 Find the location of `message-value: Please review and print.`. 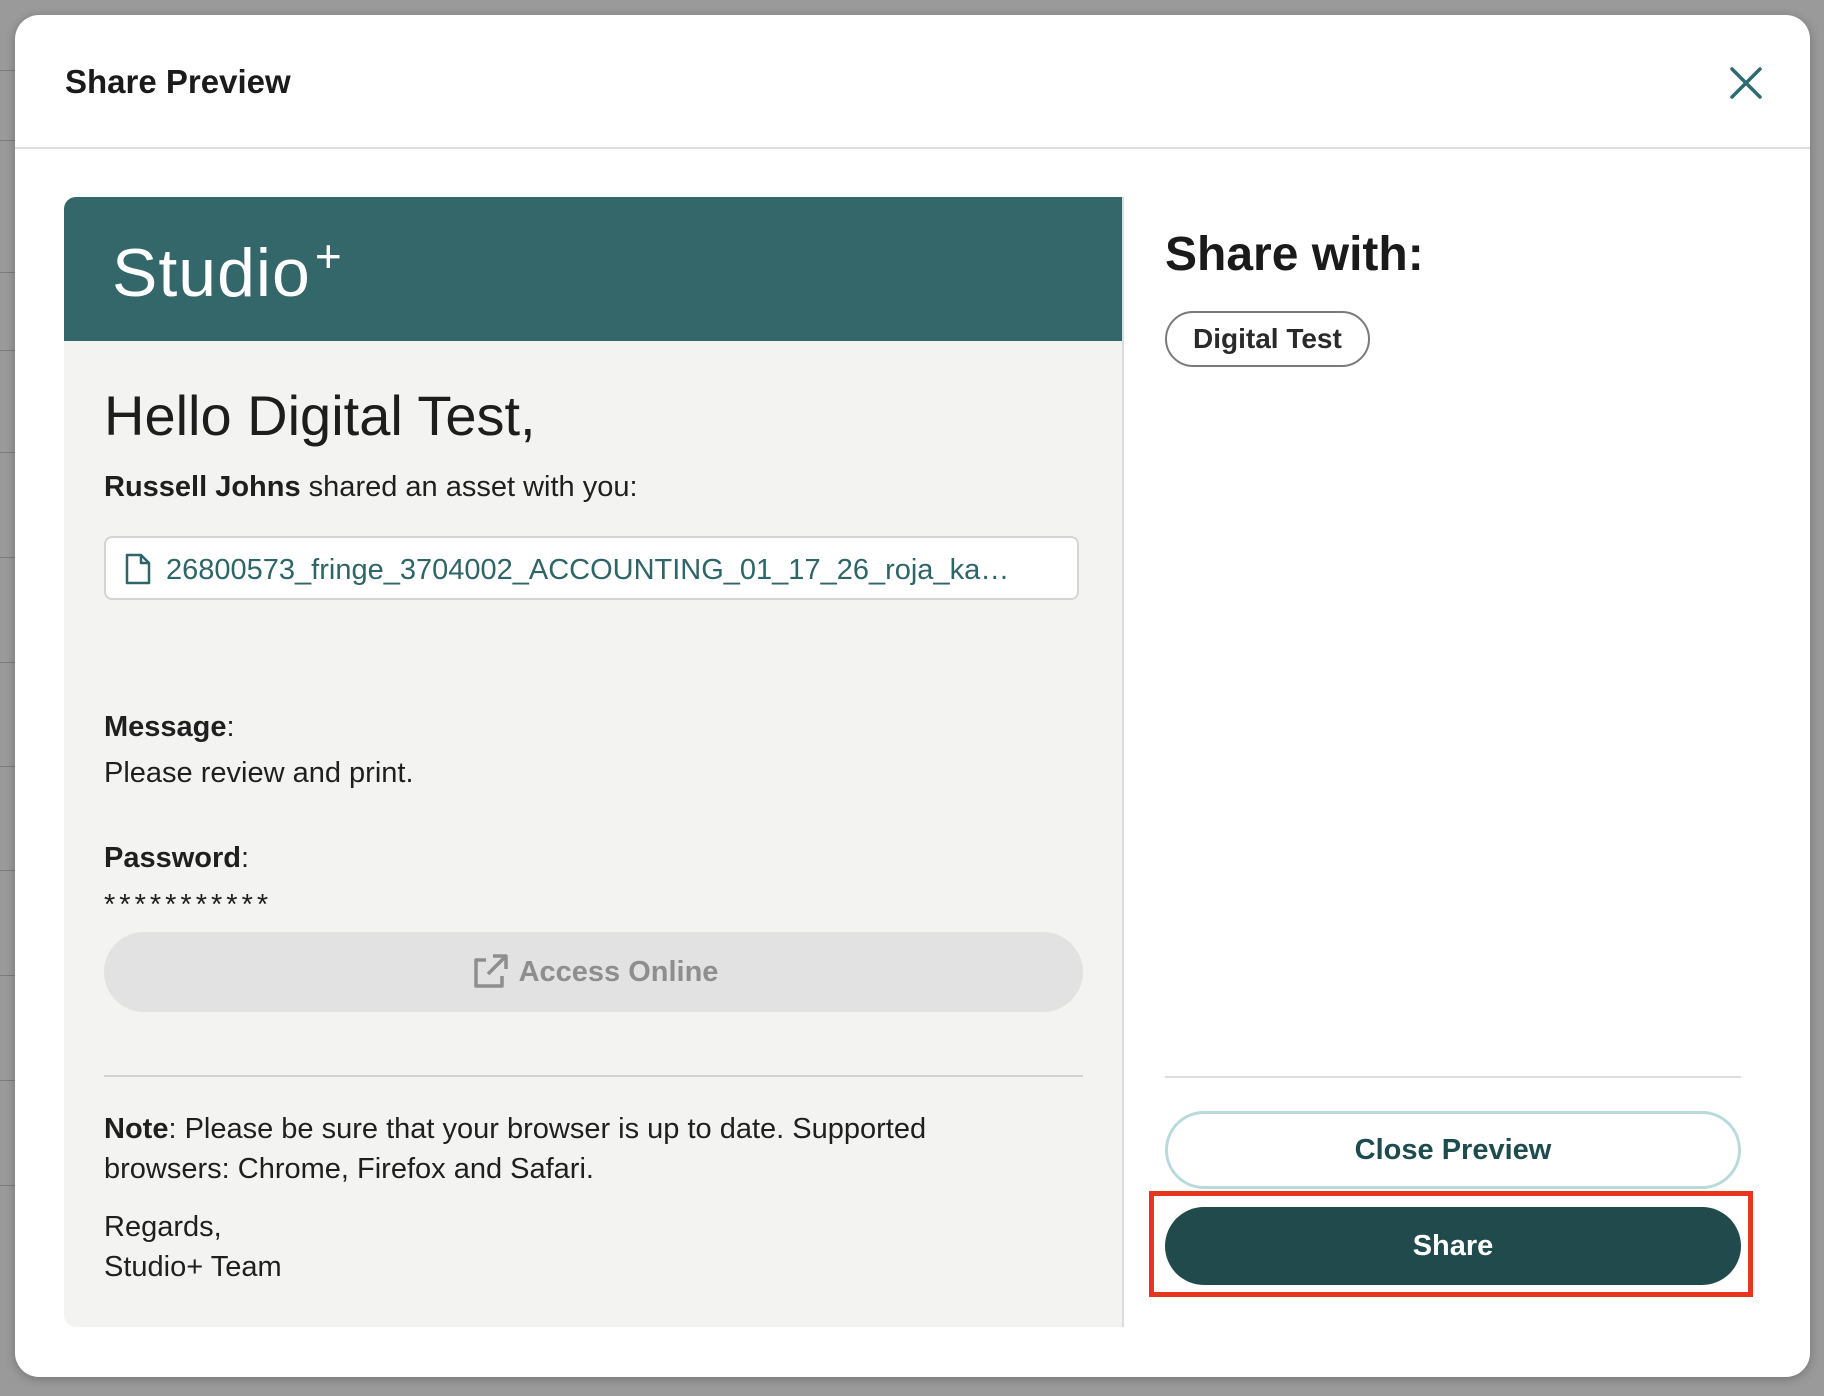

message-value: Please review and print. is located at coordinates (259, 773).